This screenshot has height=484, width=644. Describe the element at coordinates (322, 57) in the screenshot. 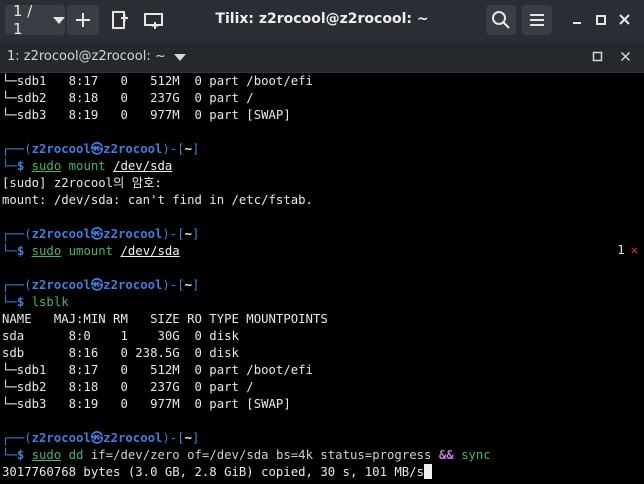

I see `terminal-header: 1: z2rocool@z2rocool: ~` at that location.